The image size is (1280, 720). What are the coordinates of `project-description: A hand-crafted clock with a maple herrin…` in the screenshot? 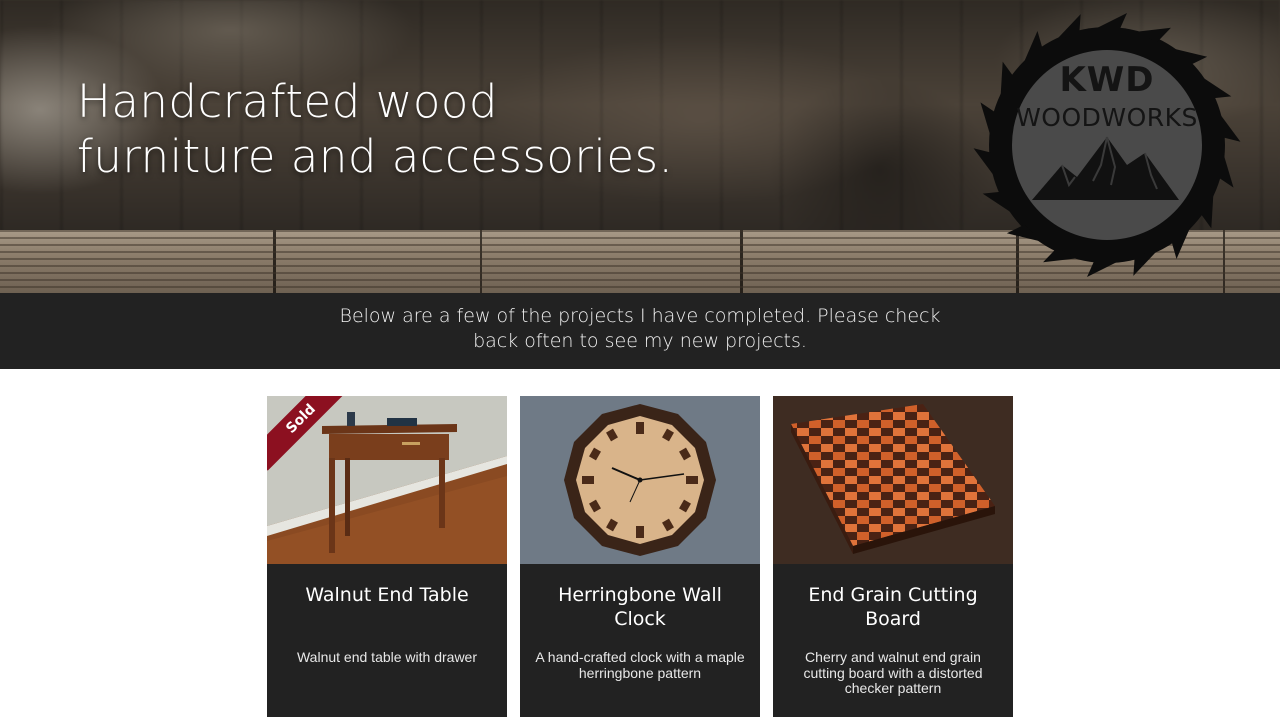 It's located at (640, 665).